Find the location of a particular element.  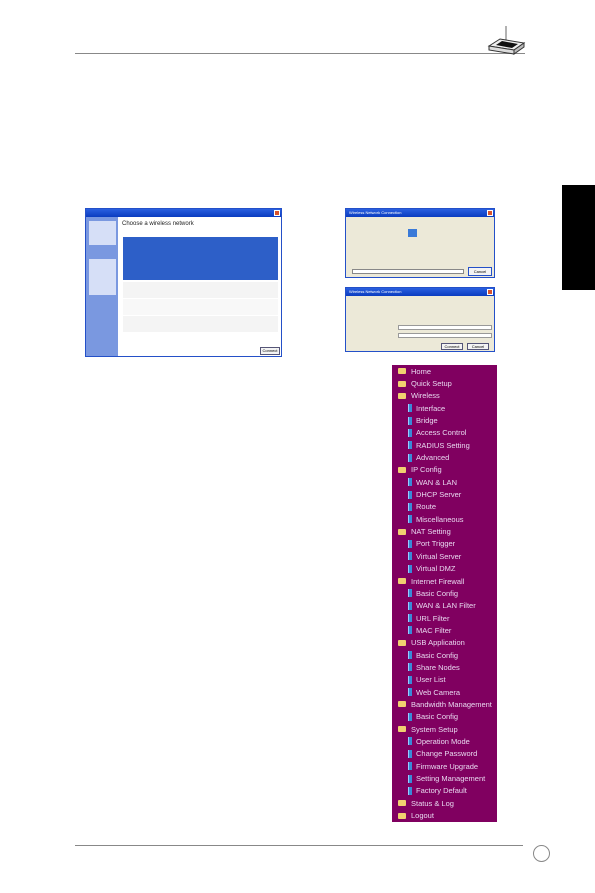

menu-item: Wireless is located at coordinates (444, 396).